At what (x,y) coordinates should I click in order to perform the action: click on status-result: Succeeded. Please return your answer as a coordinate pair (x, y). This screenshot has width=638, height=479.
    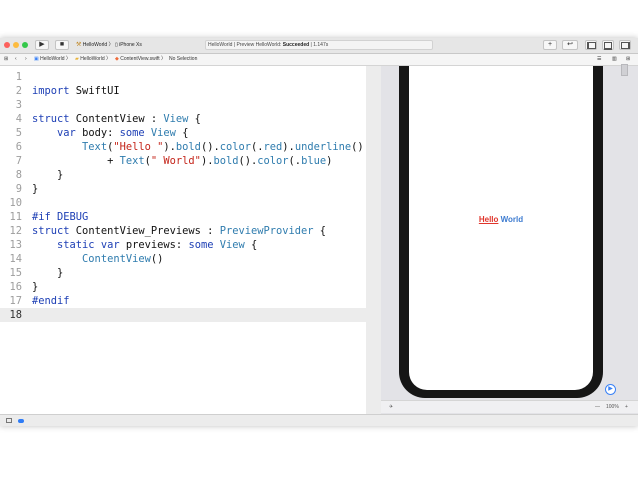
    Looking at the image, I should click on (296, 45).